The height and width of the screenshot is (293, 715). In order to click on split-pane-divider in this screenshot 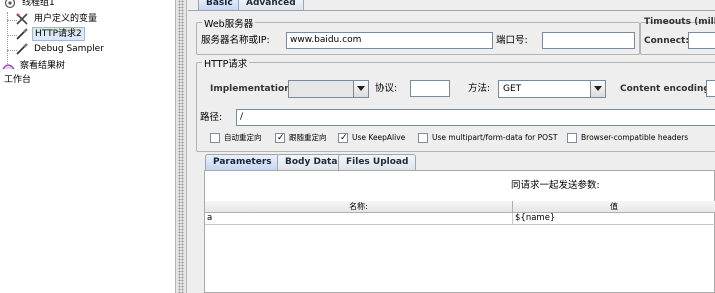, I will do `click(181, 146)`.